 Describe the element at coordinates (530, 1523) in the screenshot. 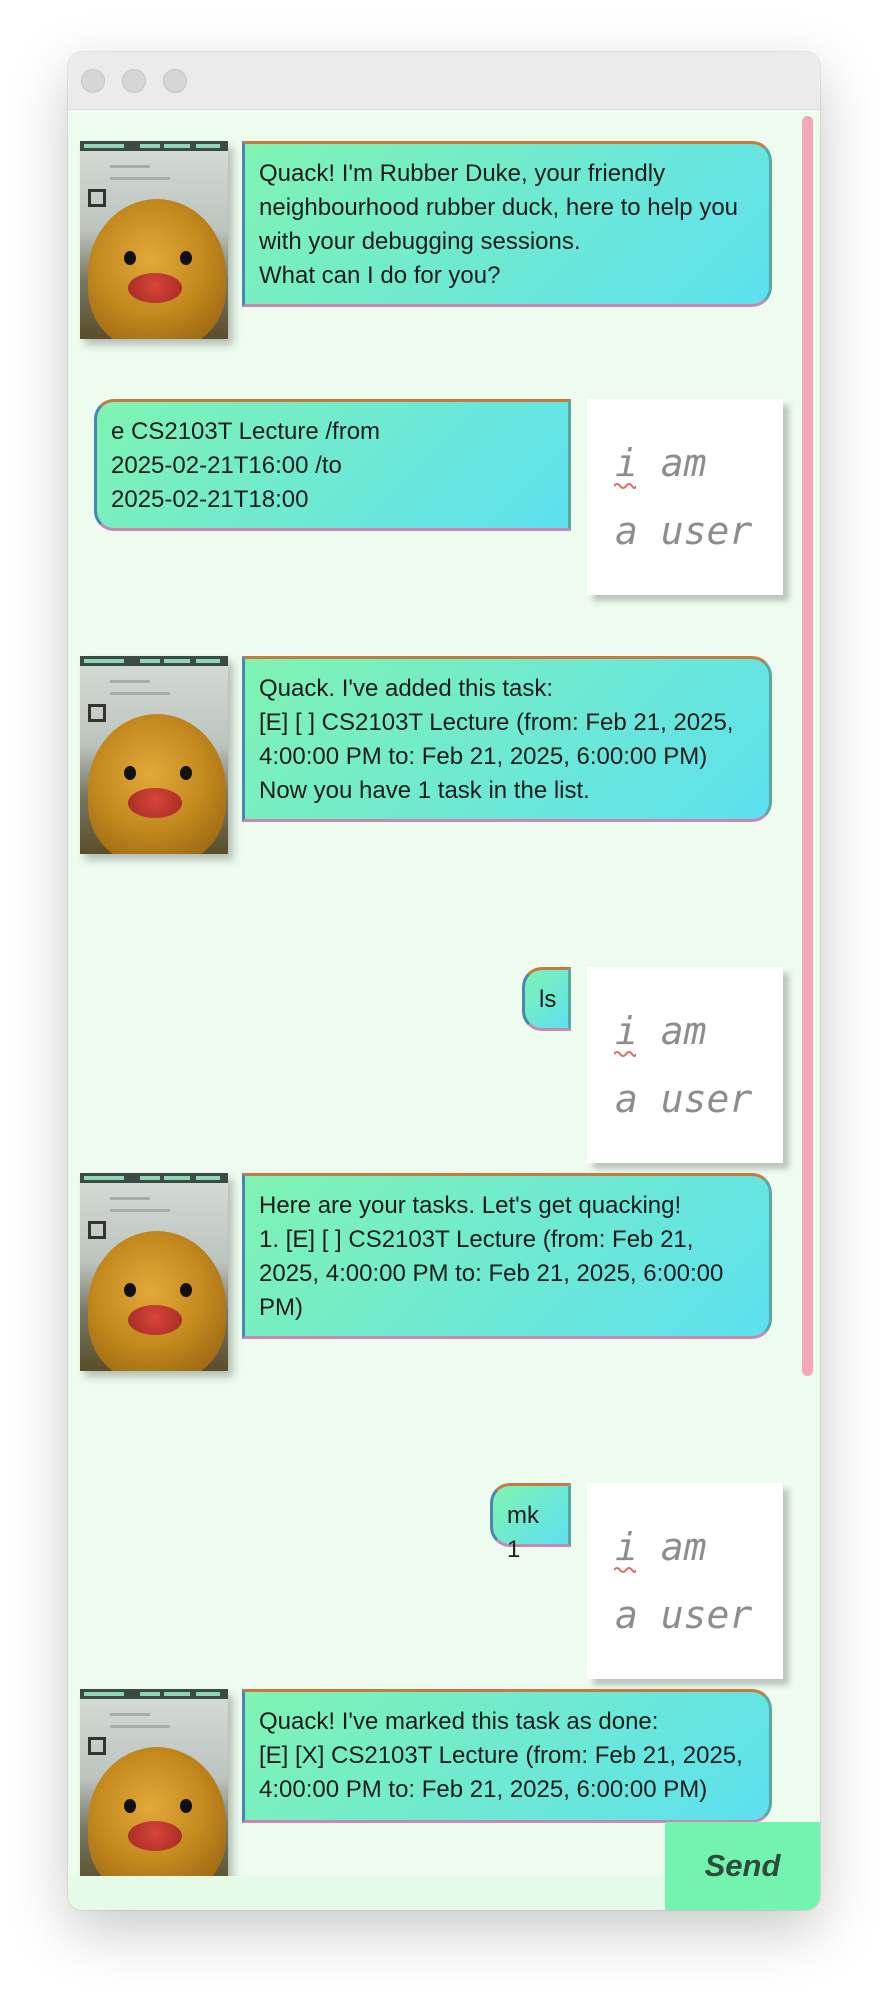

I see `user-message-bubble: mk 1` at that location.